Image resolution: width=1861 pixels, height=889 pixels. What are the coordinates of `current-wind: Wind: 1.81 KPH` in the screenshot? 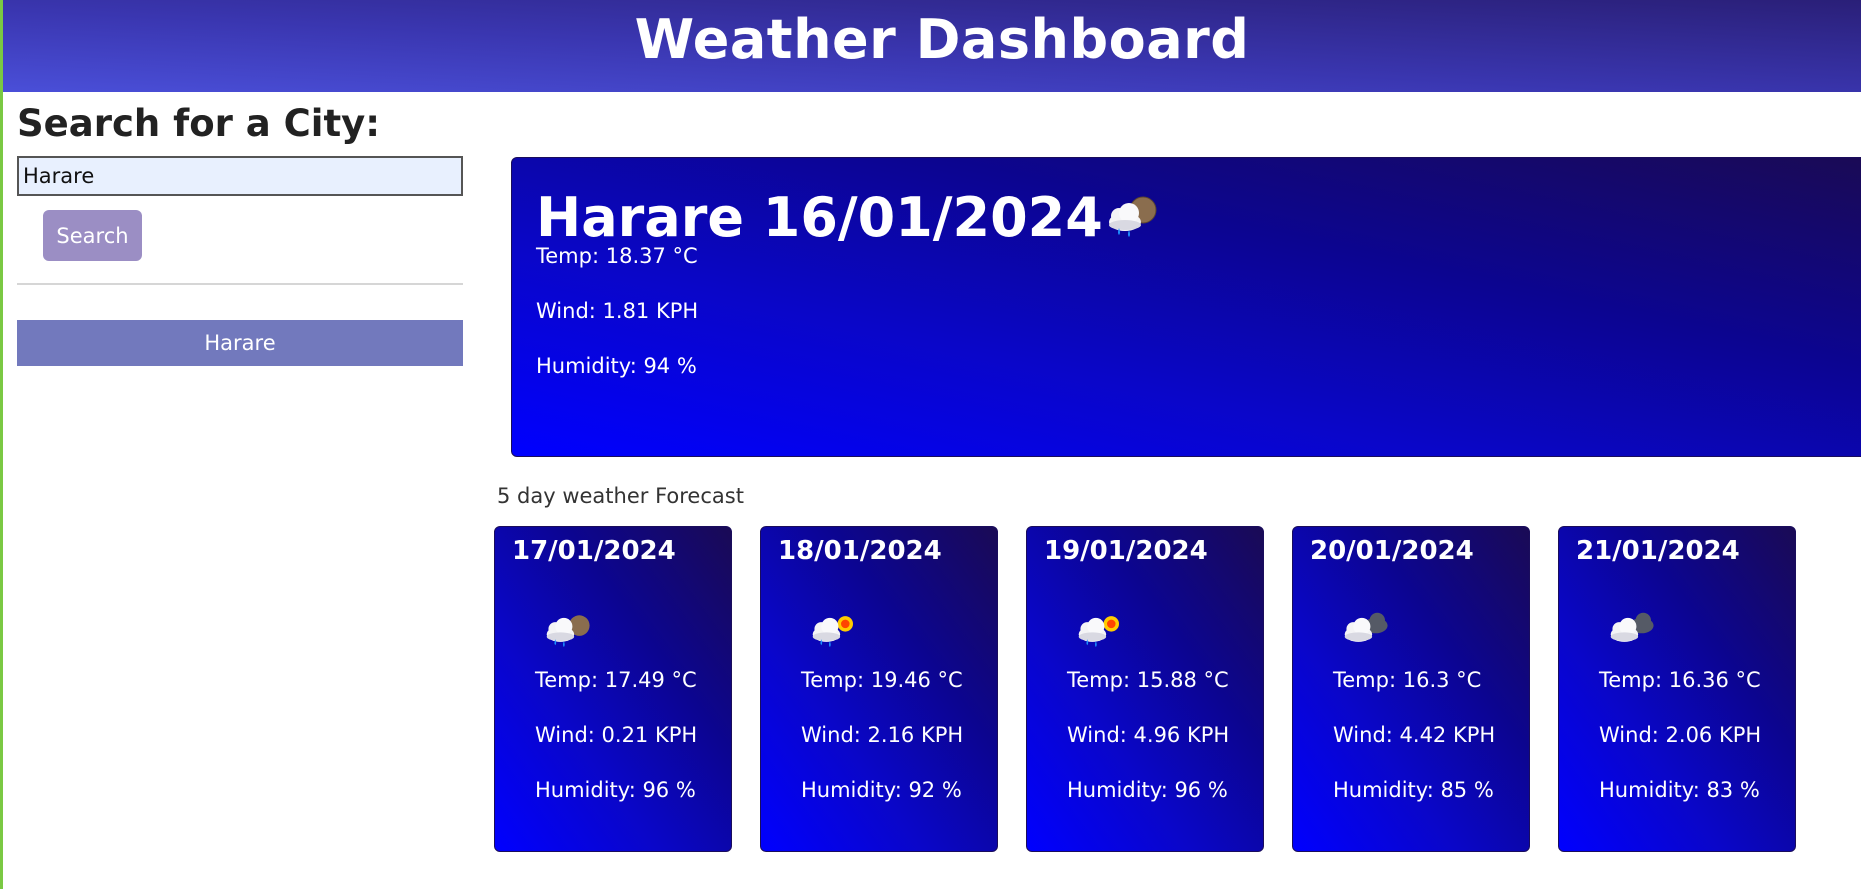 It's located at (617, 311).